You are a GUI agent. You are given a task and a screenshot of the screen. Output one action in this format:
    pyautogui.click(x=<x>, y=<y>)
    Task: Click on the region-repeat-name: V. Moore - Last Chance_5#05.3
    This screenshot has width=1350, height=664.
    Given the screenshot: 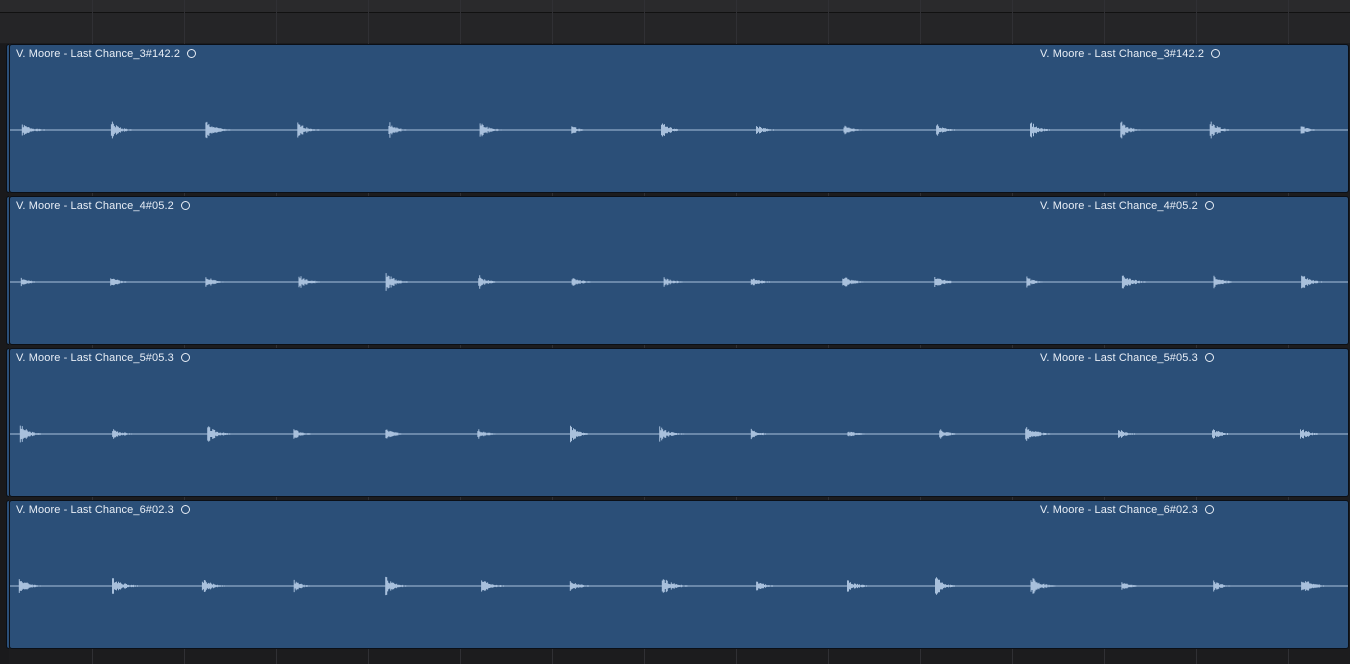 What is the action you would take?
    pyautogui.click(x=1127, y=358)
    